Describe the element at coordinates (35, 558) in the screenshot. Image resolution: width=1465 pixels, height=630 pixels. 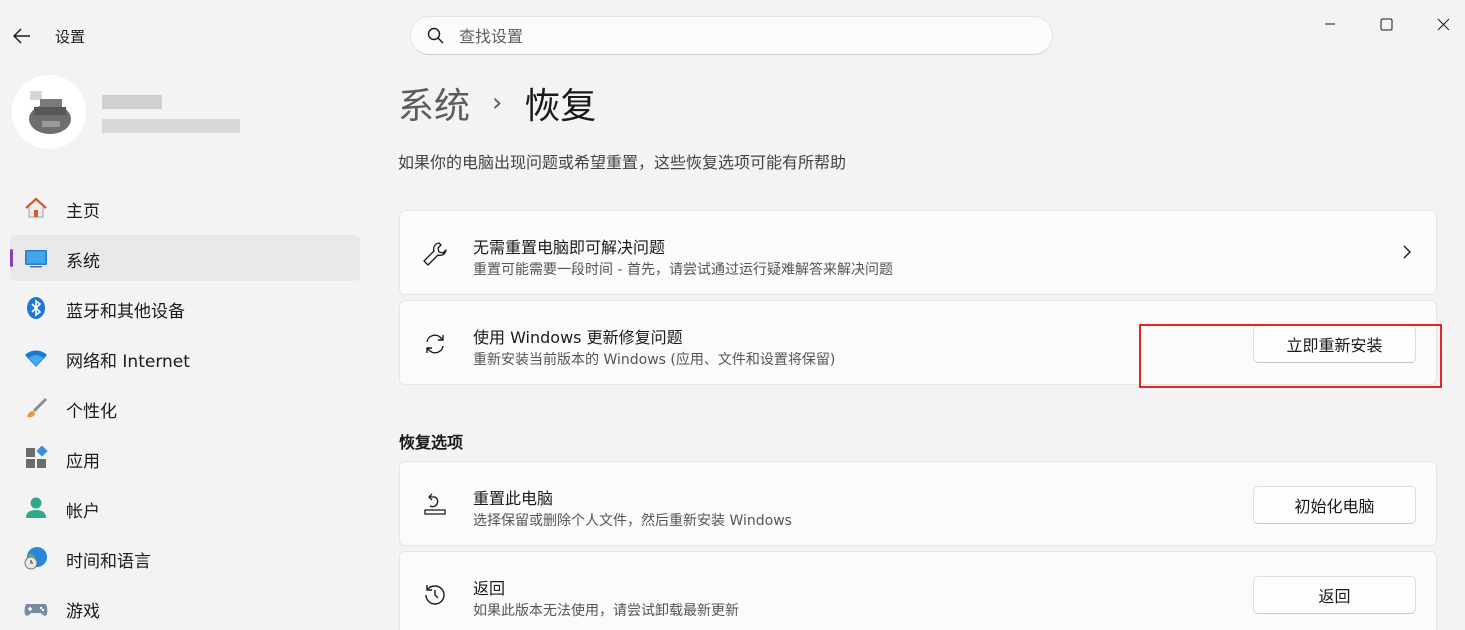
I see `globe-clock-icon` at that location.